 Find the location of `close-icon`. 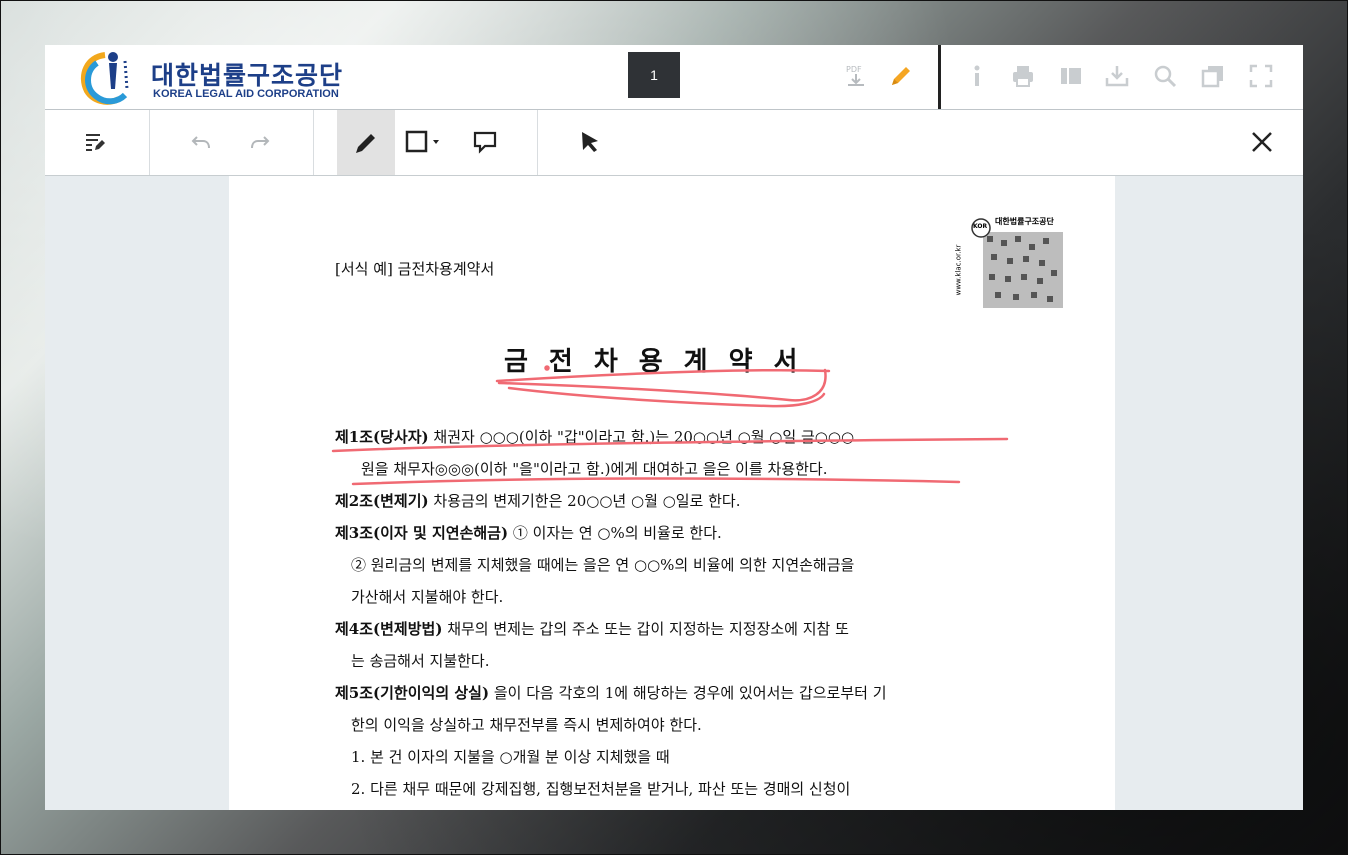

close-icon is located at coordinates (1262, 142).